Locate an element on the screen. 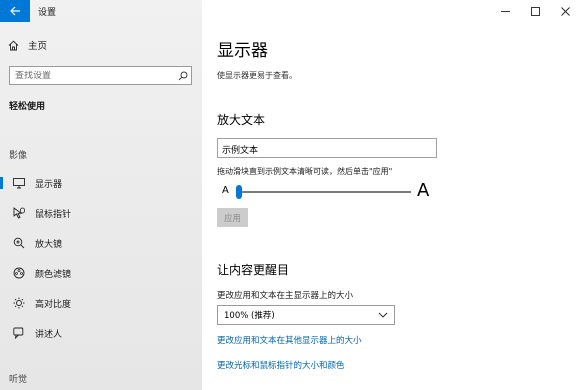 The image size is (580, 390). sidebar-item-mouse-pointer: 鼠标指针 is located at coordinates (101, 213).